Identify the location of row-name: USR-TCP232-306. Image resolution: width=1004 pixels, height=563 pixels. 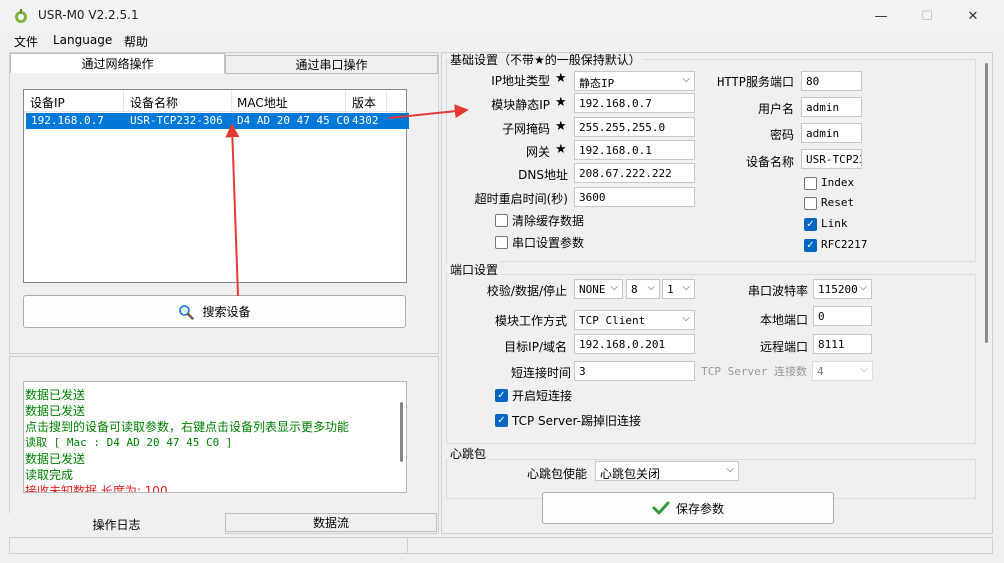
(176, 120).